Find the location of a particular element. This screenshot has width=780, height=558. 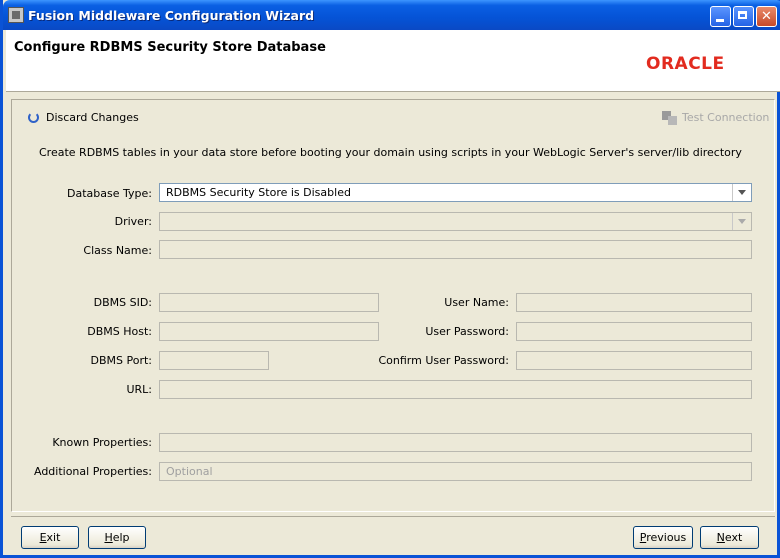

database-type-select: RDBMS Security Store is Disabled is located at coordinates (455, 192).